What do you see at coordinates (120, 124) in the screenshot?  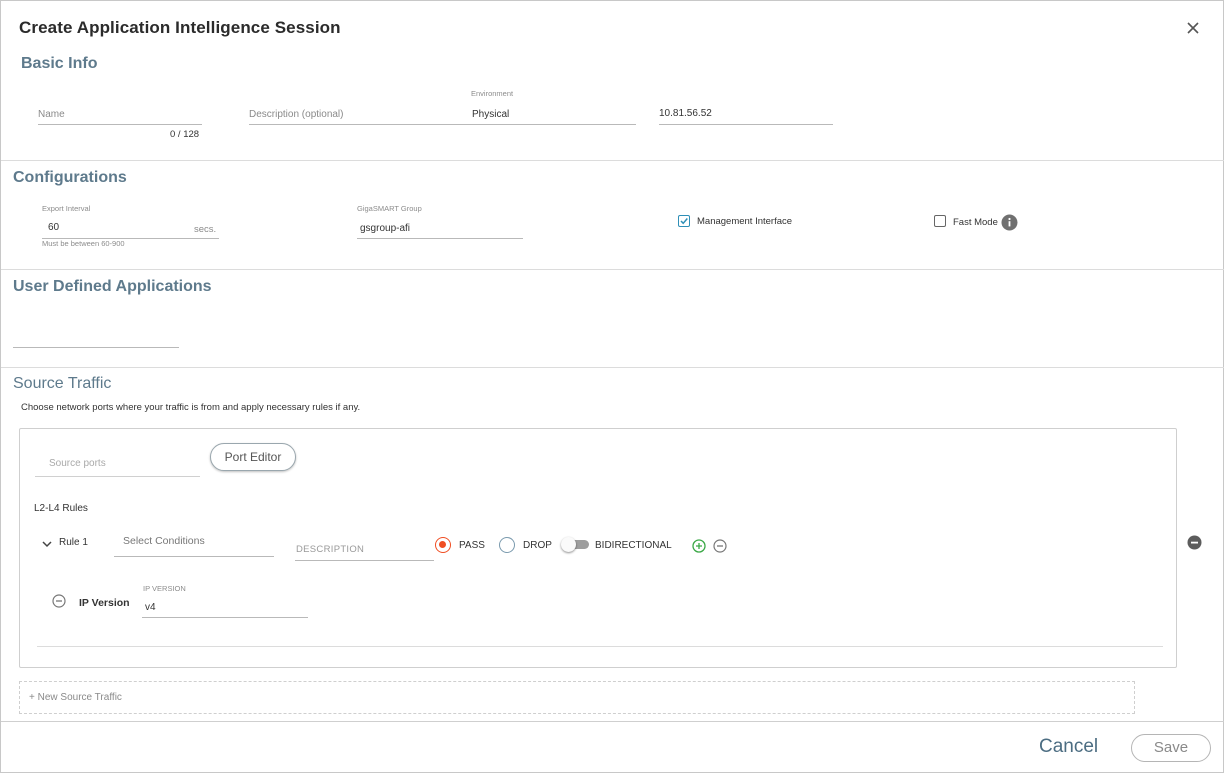 I see `name-underline` at bounding box center [120, 124].